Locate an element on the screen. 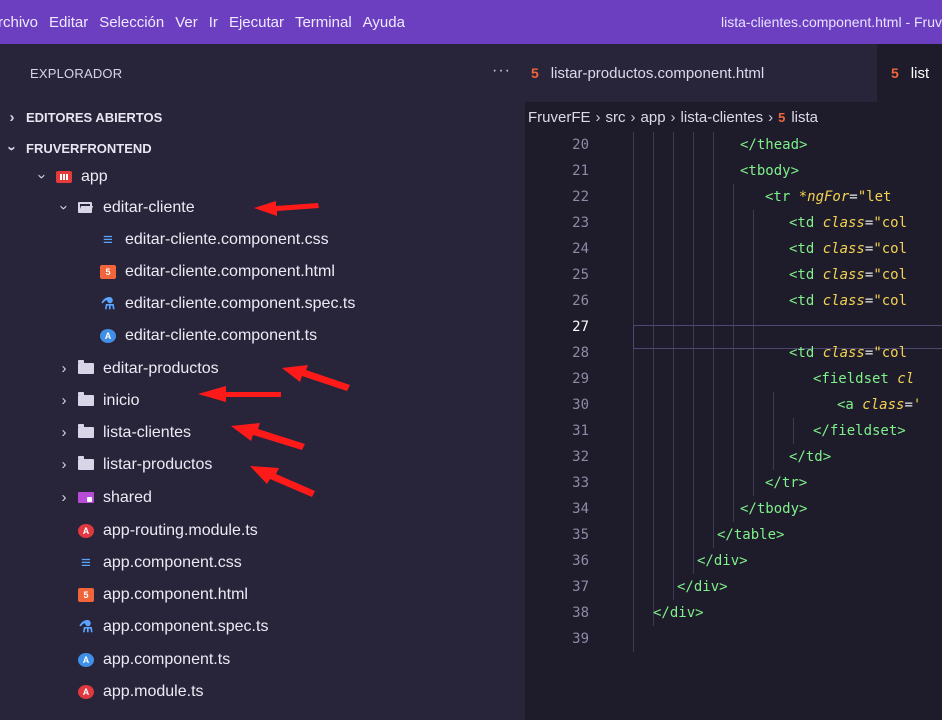 This screenshot has width=942, height=720. line-number: 30 is located at coordinates (580, 405).